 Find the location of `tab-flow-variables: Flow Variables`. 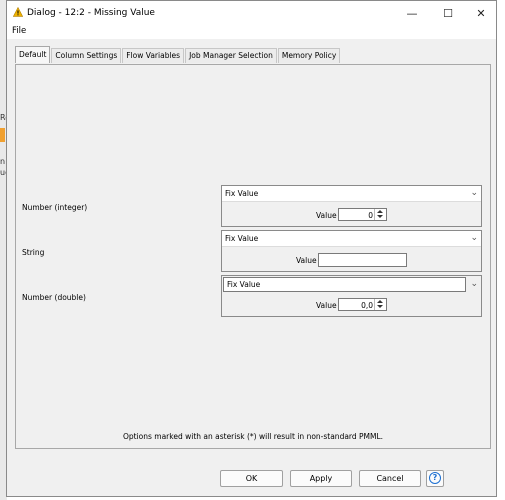

tab-flow-variables: Flow Variables is located at coordinates (153, 55).